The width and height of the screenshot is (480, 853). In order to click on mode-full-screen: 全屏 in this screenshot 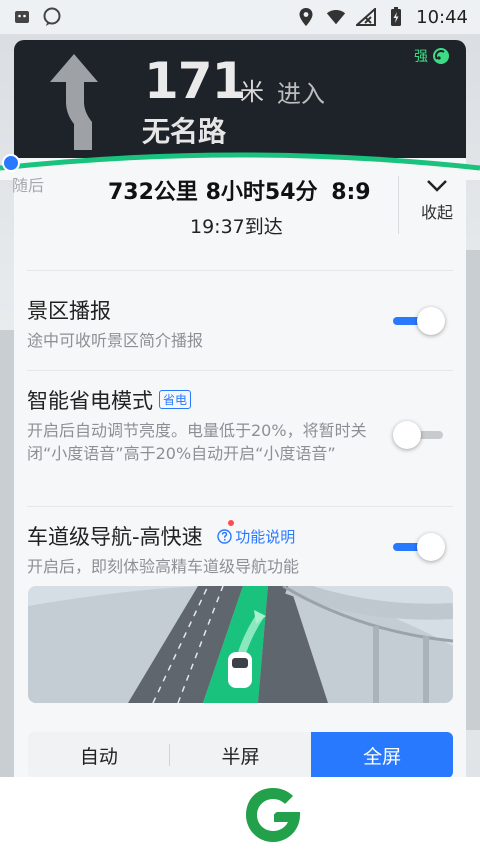, I will do `click(382, 755)`.